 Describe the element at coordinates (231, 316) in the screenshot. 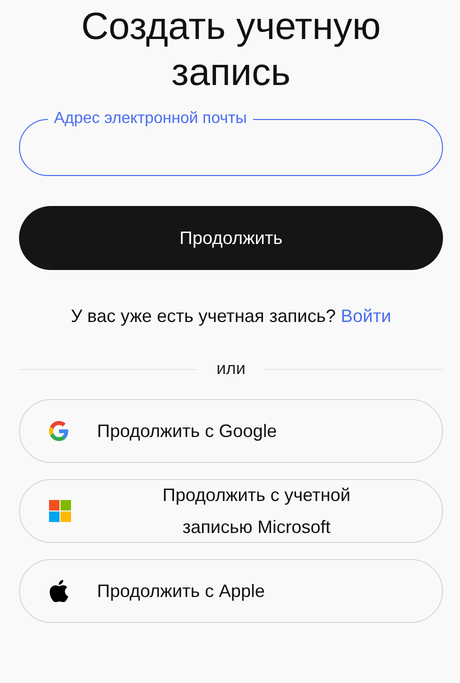

I see `login-prompt: У вас уже есть учетная запись? Войти` at that location.